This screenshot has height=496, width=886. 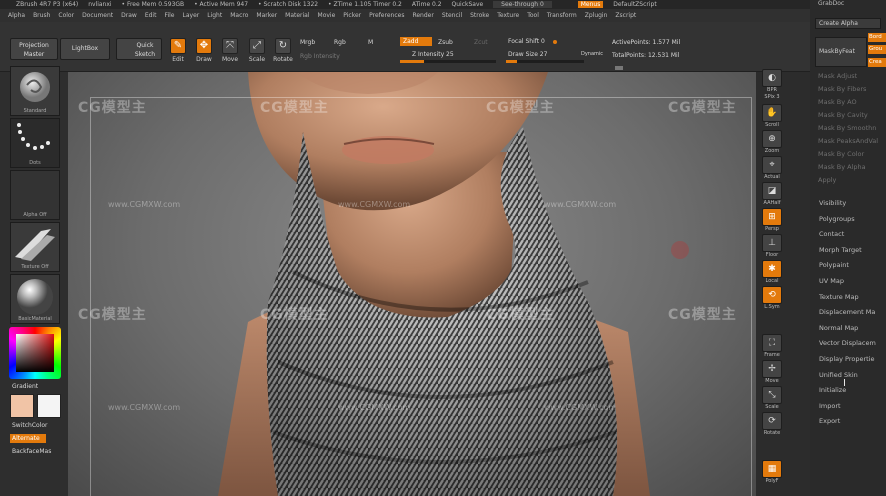 What do you see at coordinates (831, 3) in the screenshot?
I see `grab-doc-button: GrabDoc` at bounding box center [831, 3].